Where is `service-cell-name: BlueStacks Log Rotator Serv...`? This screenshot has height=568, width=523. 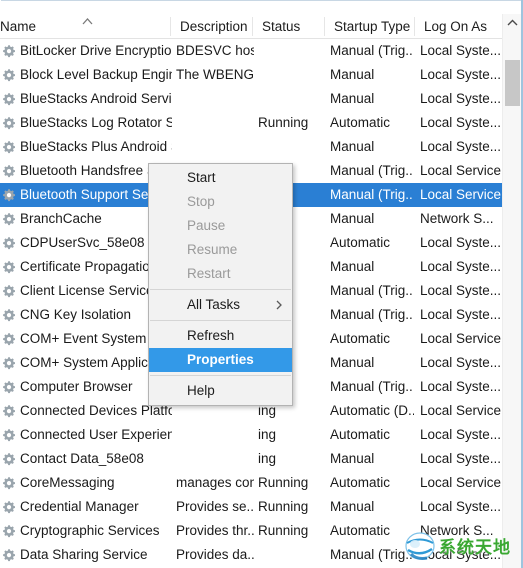 service-cell-name: BlueStacks Log Rotator Serv... is located at coordinates (96, 122).